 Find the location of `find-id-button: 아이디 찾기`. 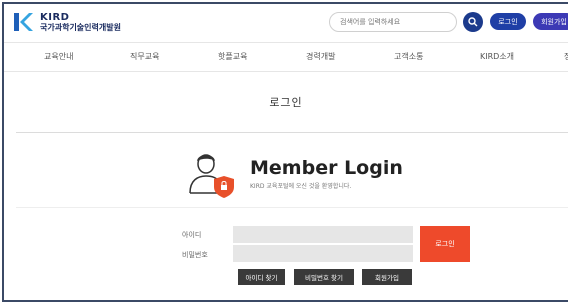

find-id-button: 아이디 찾기 is located at coordinates (261, 277).